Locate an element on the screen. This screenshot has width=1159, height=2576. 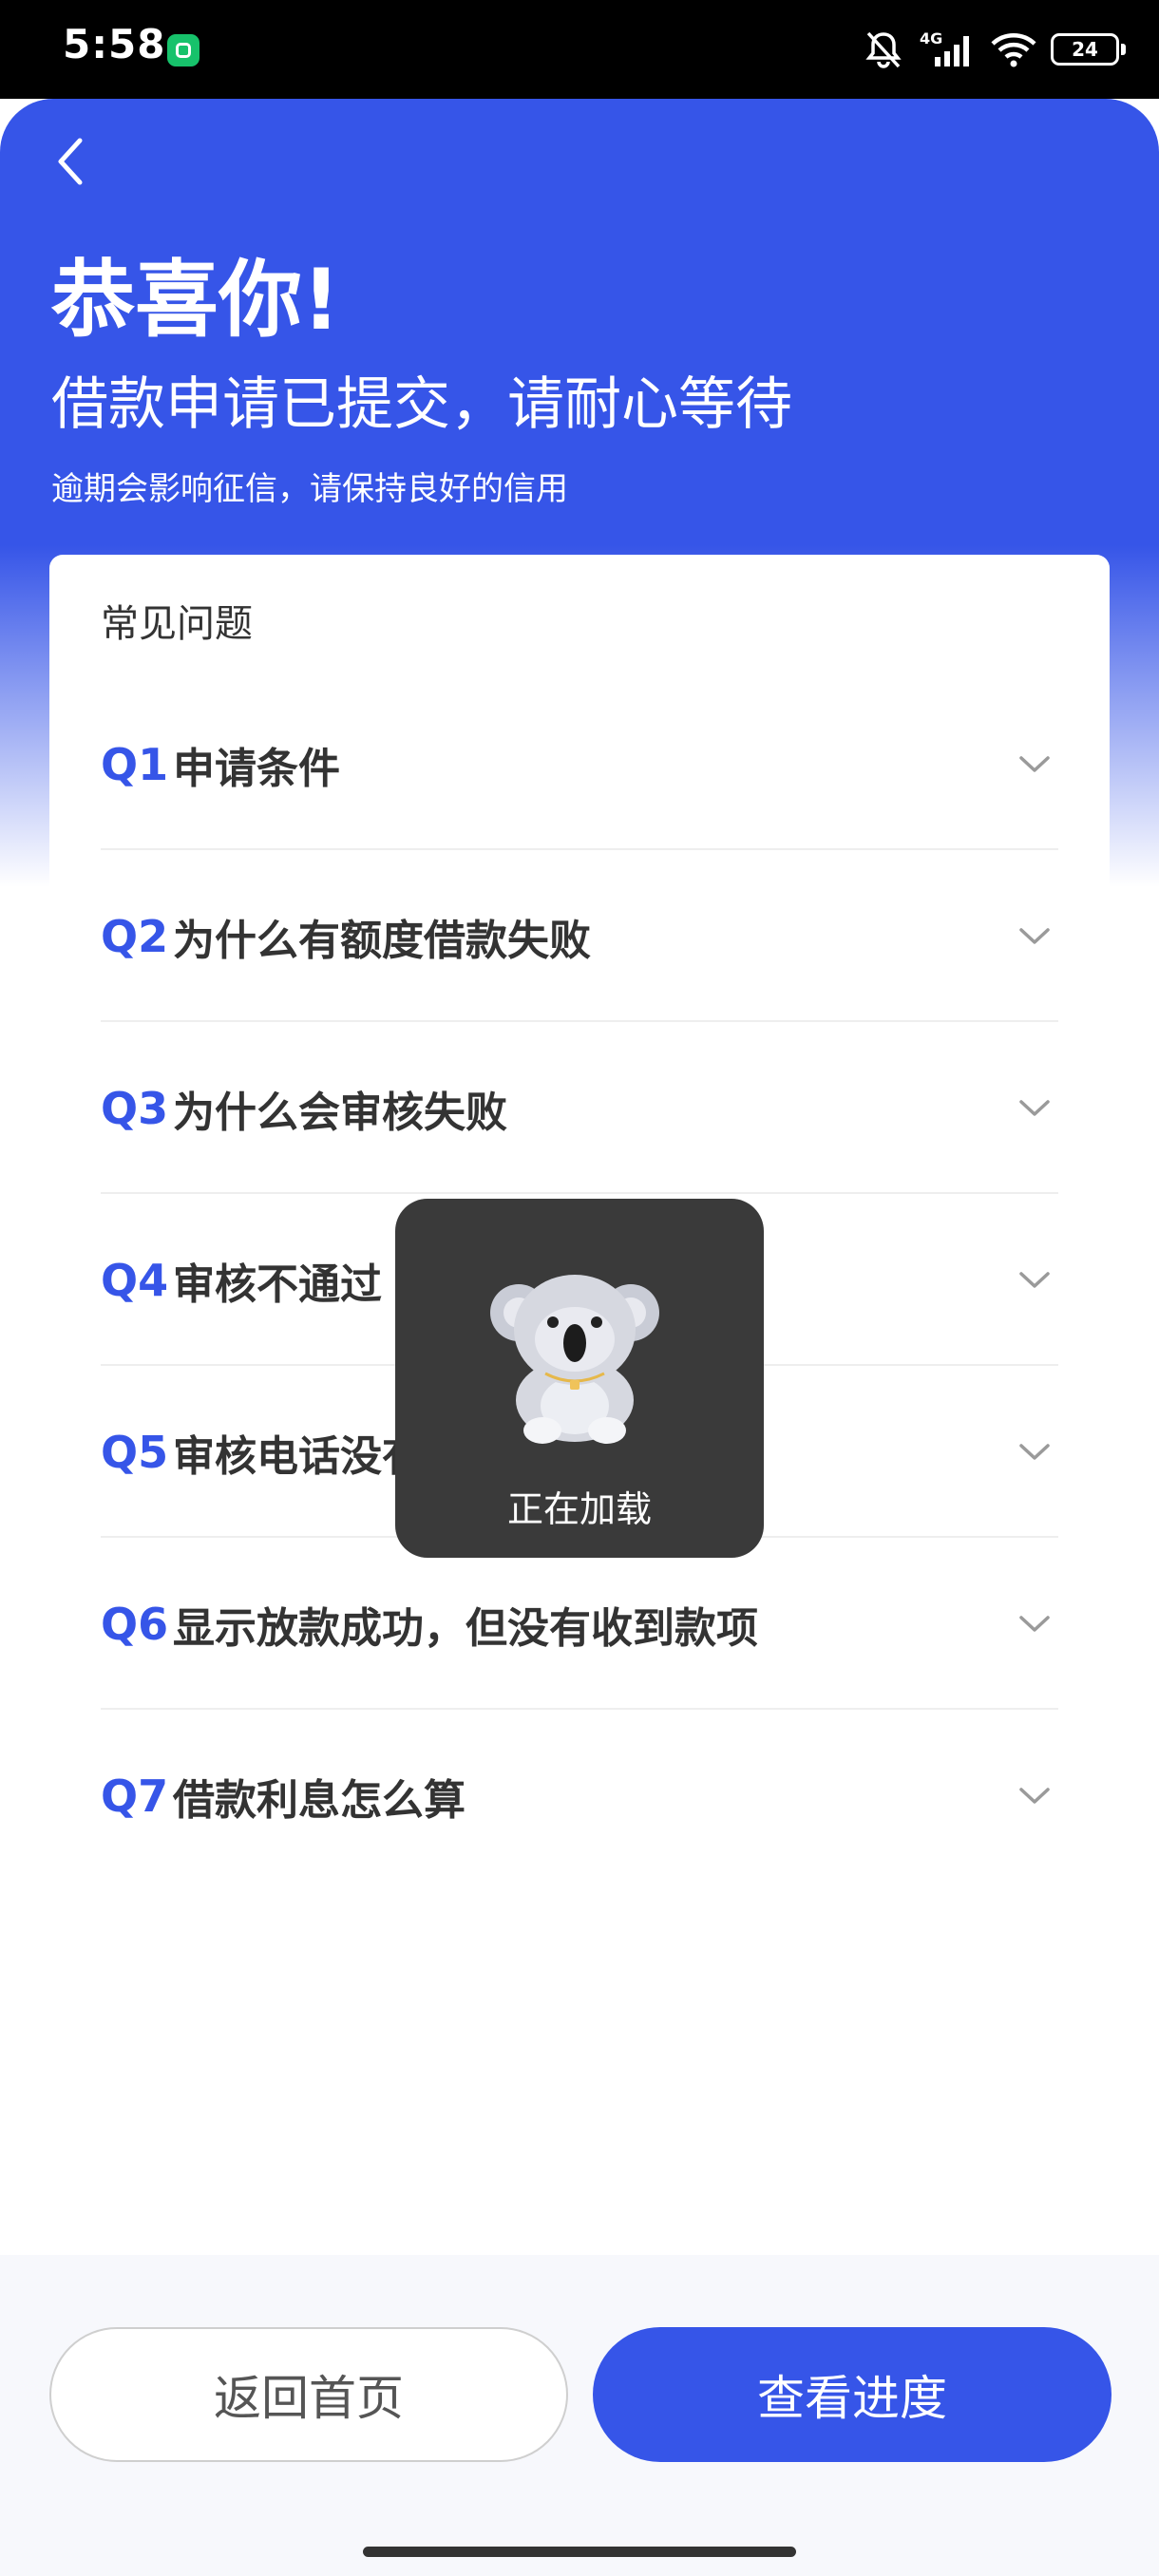
mute-bell-icon is located at coordinates (883, 49).